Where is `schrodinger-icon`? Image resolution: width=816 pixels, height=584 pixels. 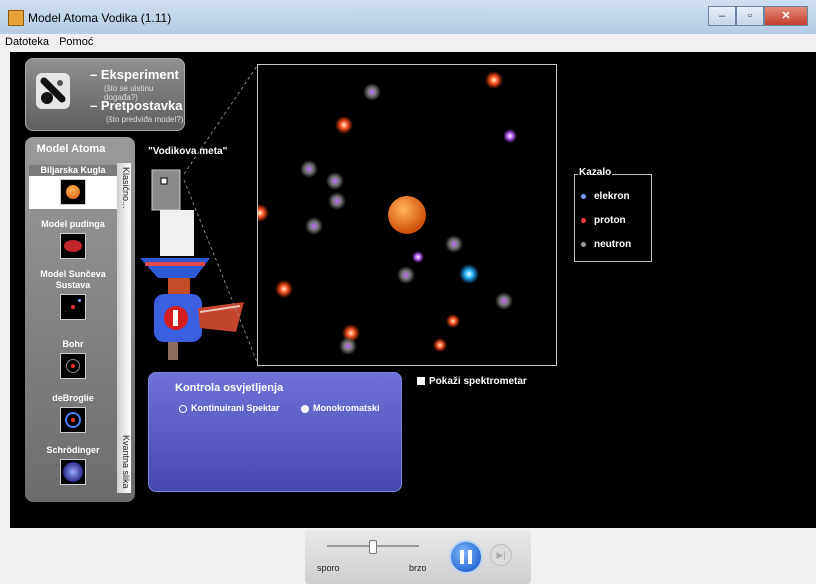
schrodinger-icon is located at coordinates (73, 472).